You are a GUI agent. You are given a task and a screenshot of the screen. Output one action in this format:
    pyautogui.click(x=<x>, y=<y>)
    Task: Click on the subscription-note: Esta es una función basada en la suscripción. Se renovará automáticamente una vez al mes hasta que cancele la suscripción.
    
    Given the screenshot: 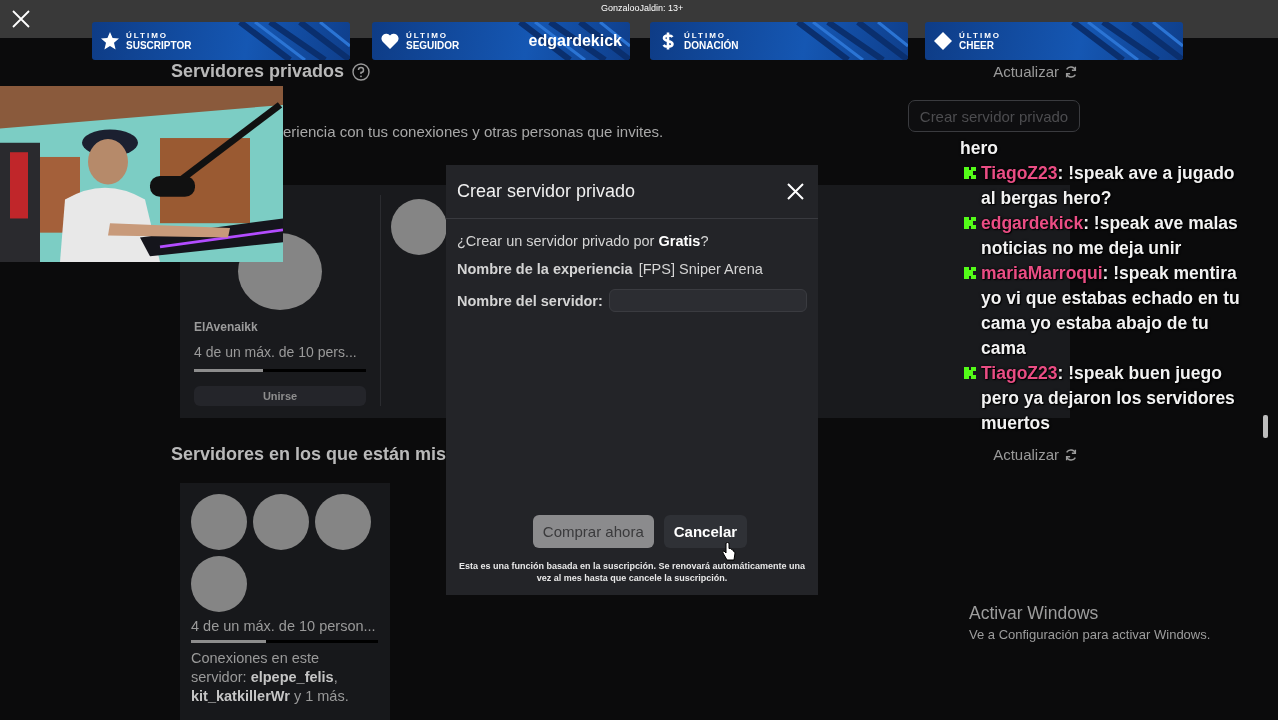 What is the action you would take?
    pyautogui.click(x=632, y=572)
    